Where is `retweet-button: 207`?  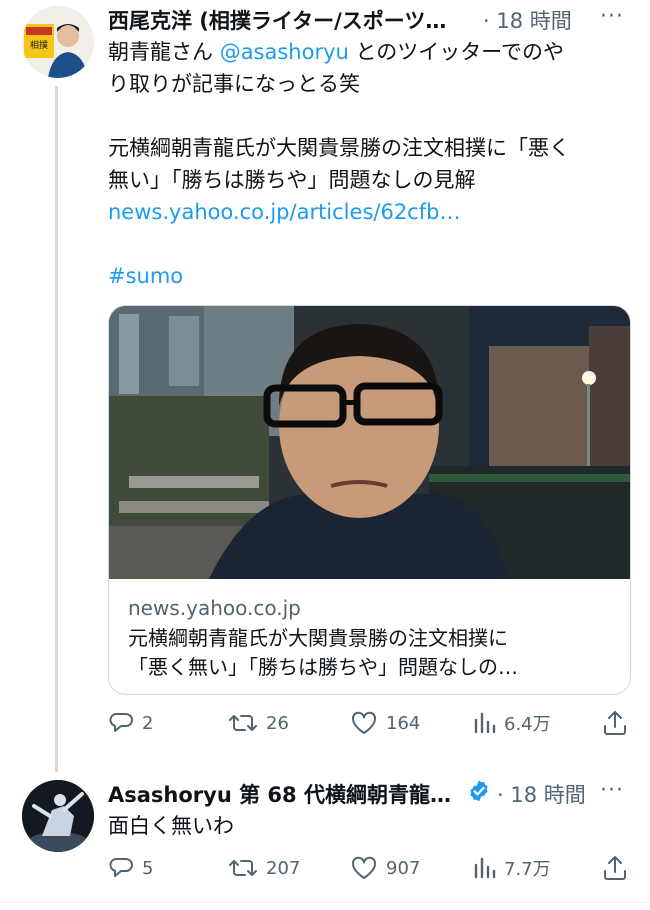 retweet-button: 207 is located at coordinates (264, 868).